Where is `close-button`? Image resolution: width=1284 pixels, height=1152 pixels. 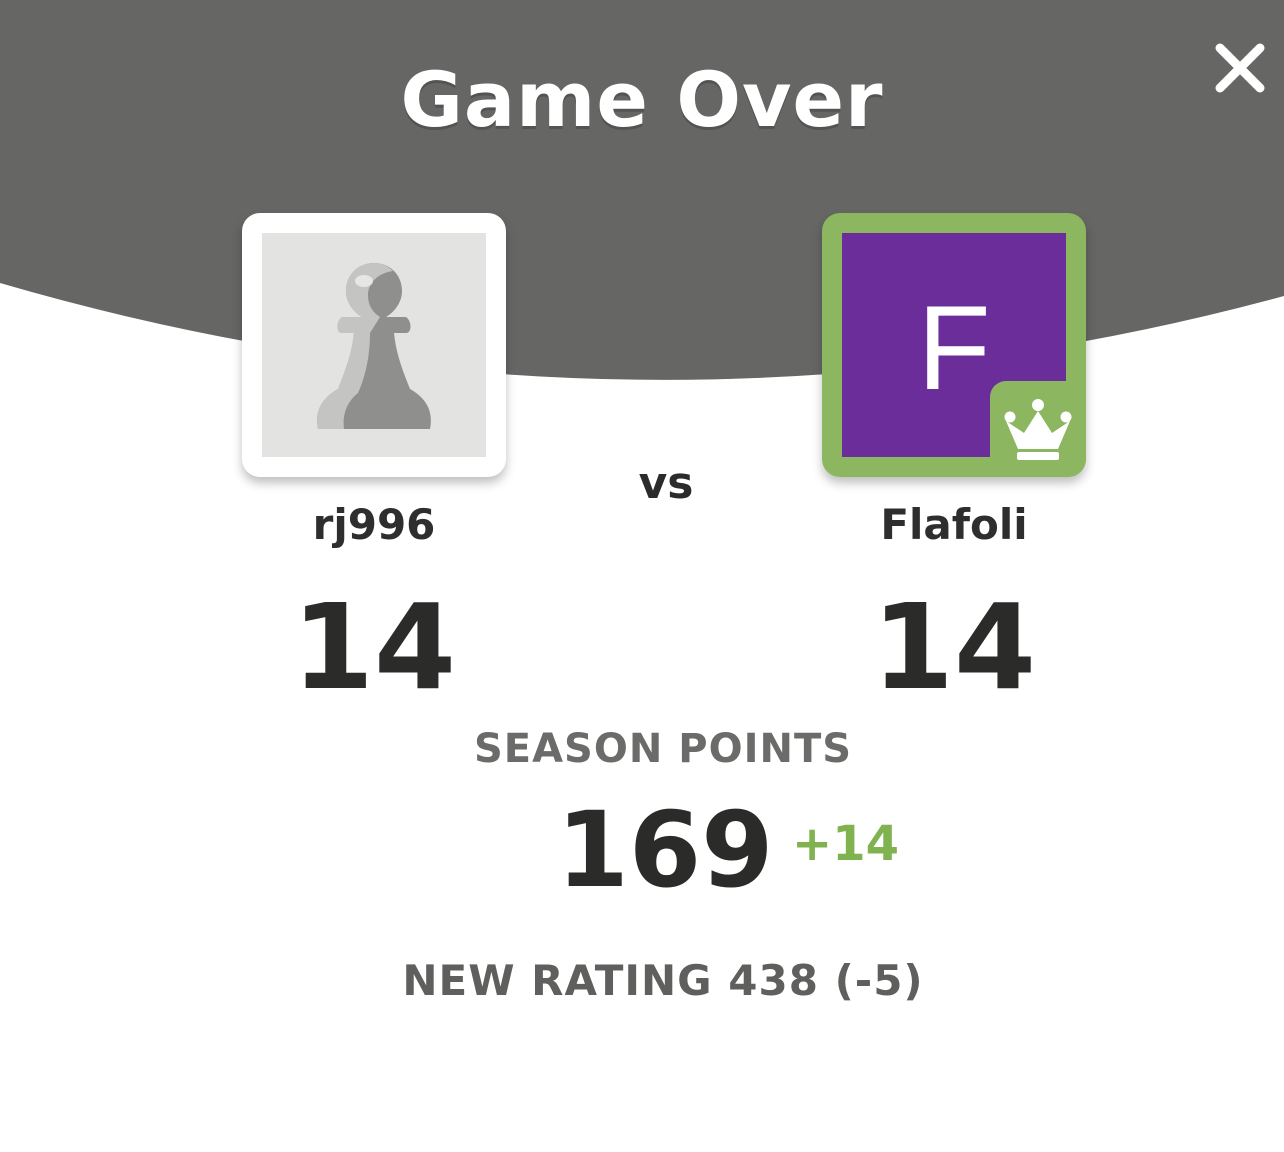
close-button is located at coordinates (1240, 68).